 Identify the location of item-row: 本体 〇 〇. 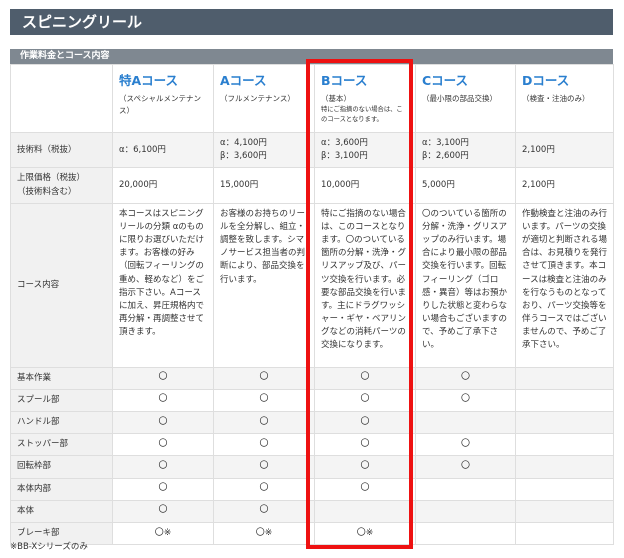
(312, 511).